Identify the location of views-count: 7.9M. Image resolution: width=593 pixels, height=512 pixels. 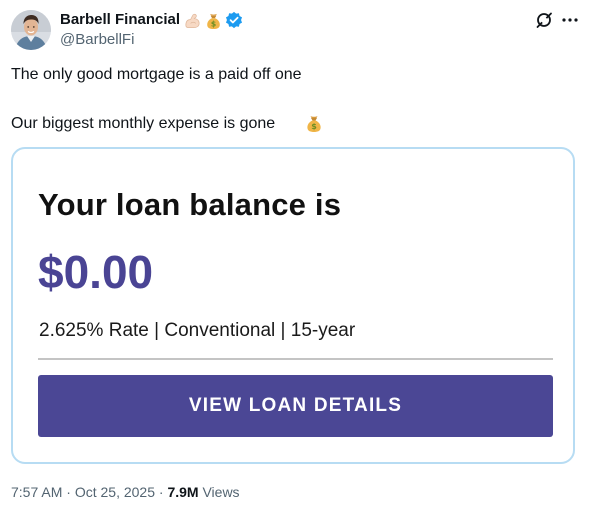
(183, 492).